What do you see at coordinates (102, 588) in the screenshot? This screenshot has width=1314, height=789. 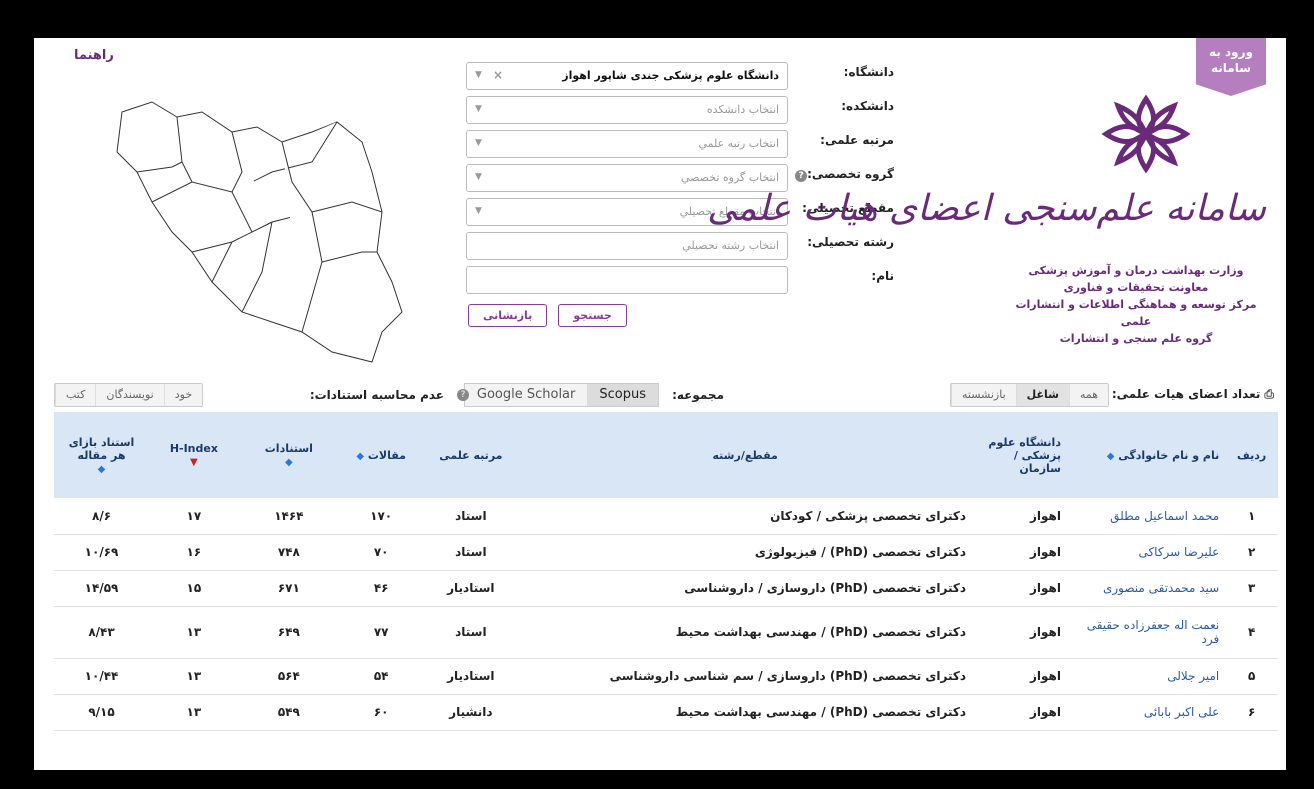 I see `cpa-cell: ۱۴/۵۹` at bounding box center [102, 588].